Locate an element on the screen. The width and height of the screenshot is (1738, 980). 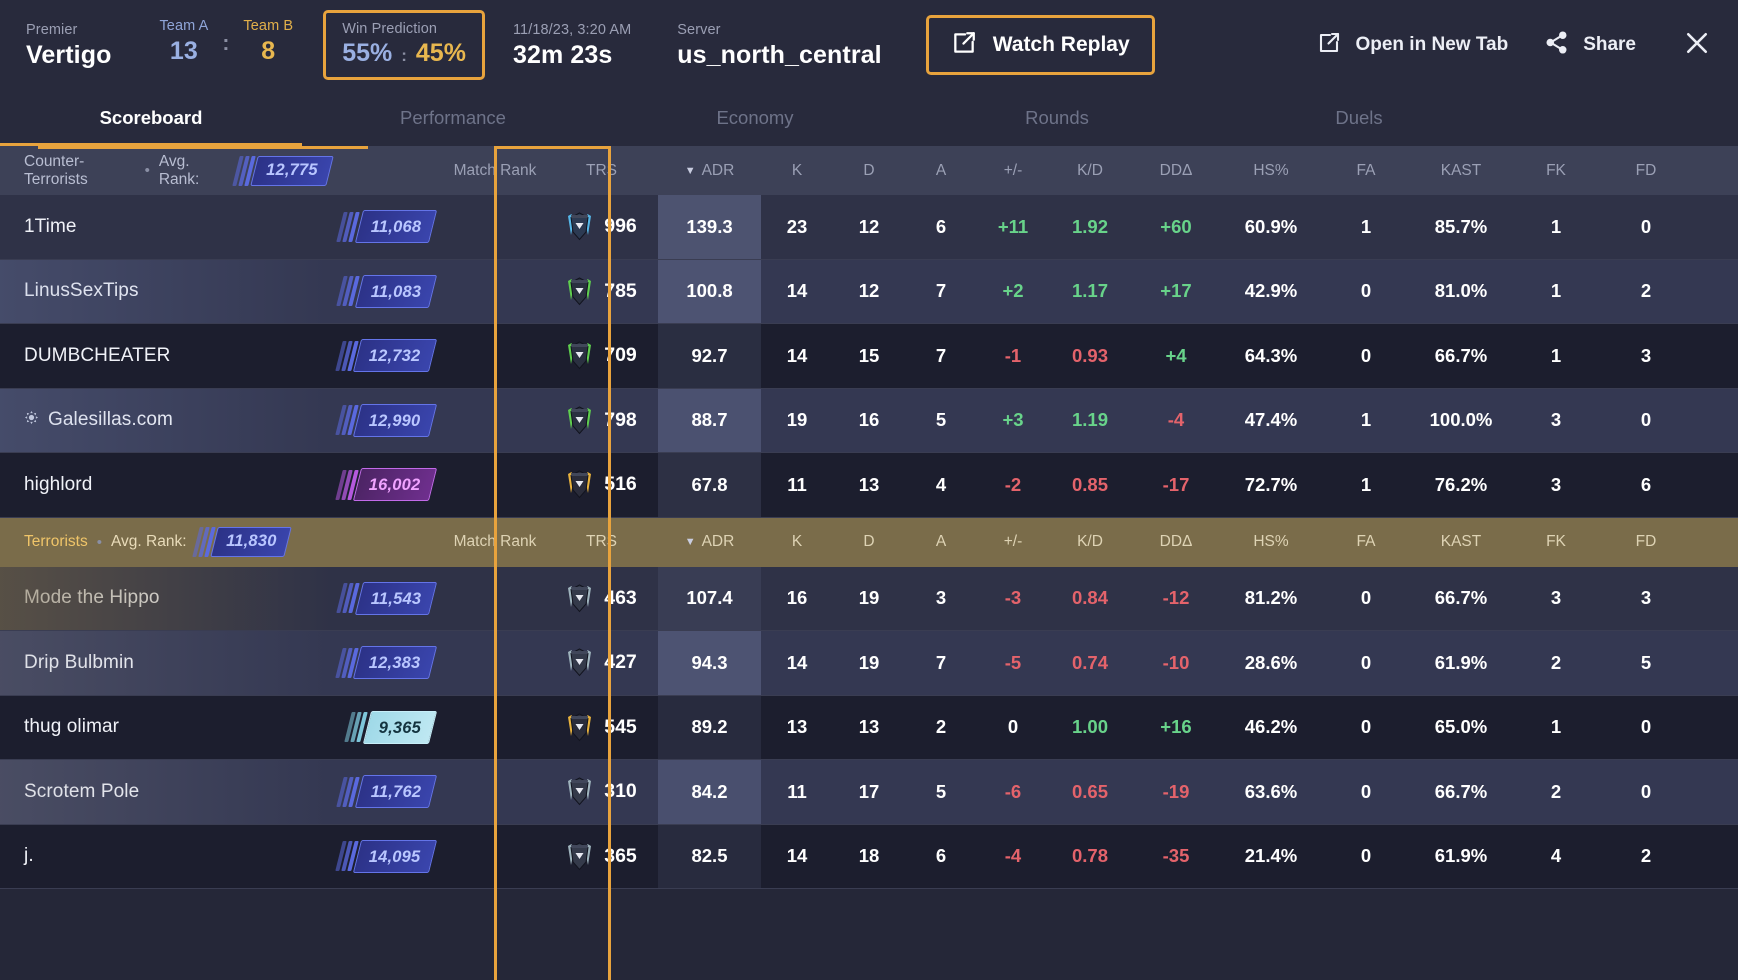
tab-economy: Economy is located at coordinates (755, 118).